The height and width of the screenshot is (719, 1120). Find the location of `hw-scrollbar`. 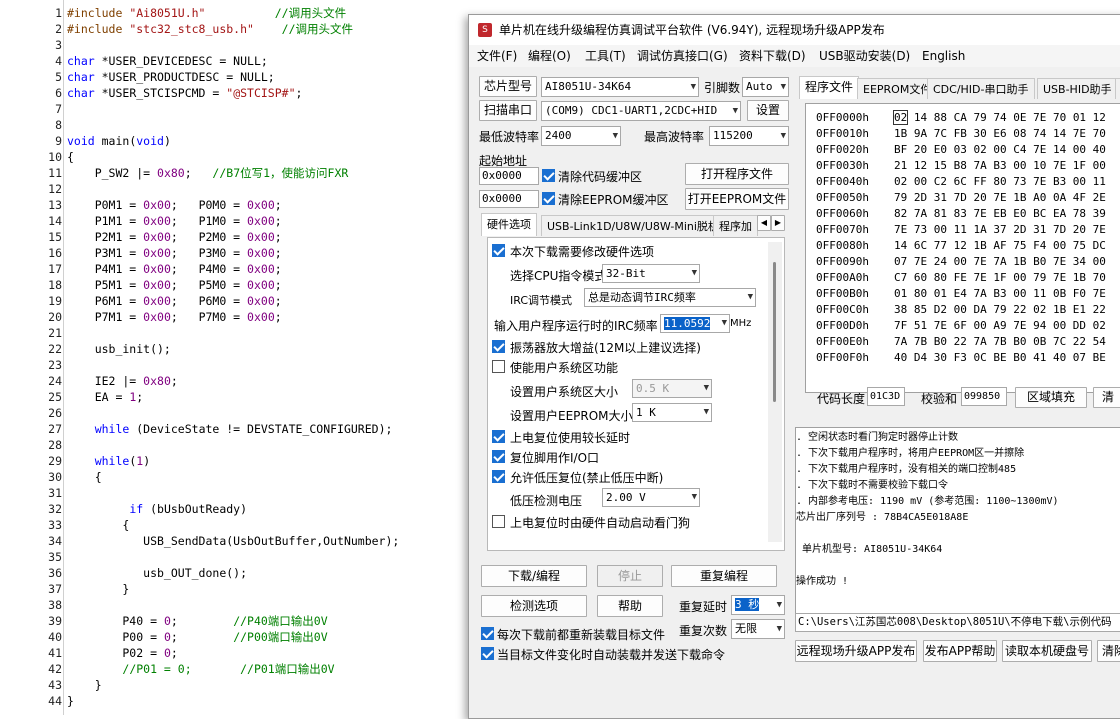

hw-scrollbar is located at coordinates (775, 392).